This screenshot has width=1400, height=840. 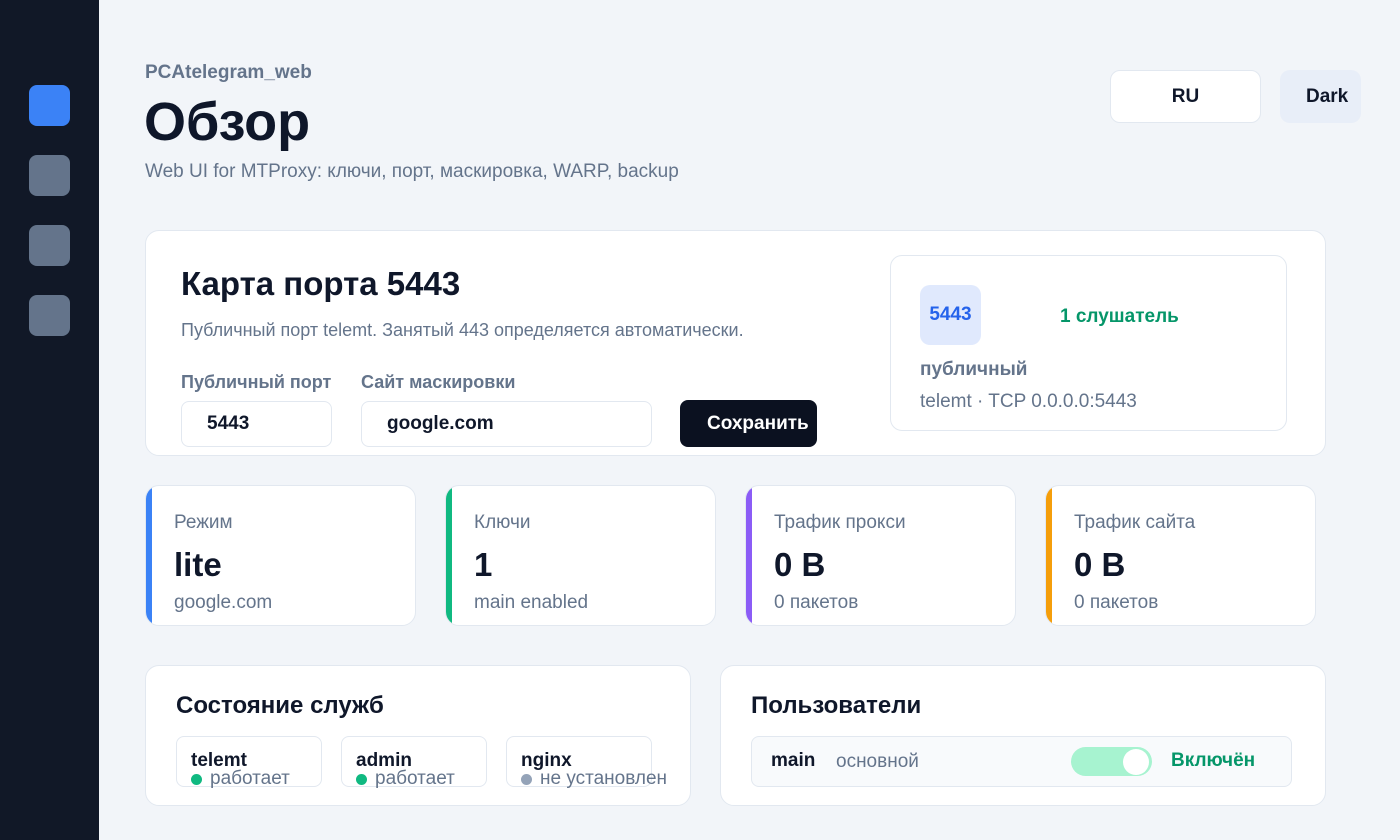 What do you see at coordinates (580, 555) in the screenshot?
I see `stat-card-keys: Ключи 1 main enabled` at bounding box center [580, 555].